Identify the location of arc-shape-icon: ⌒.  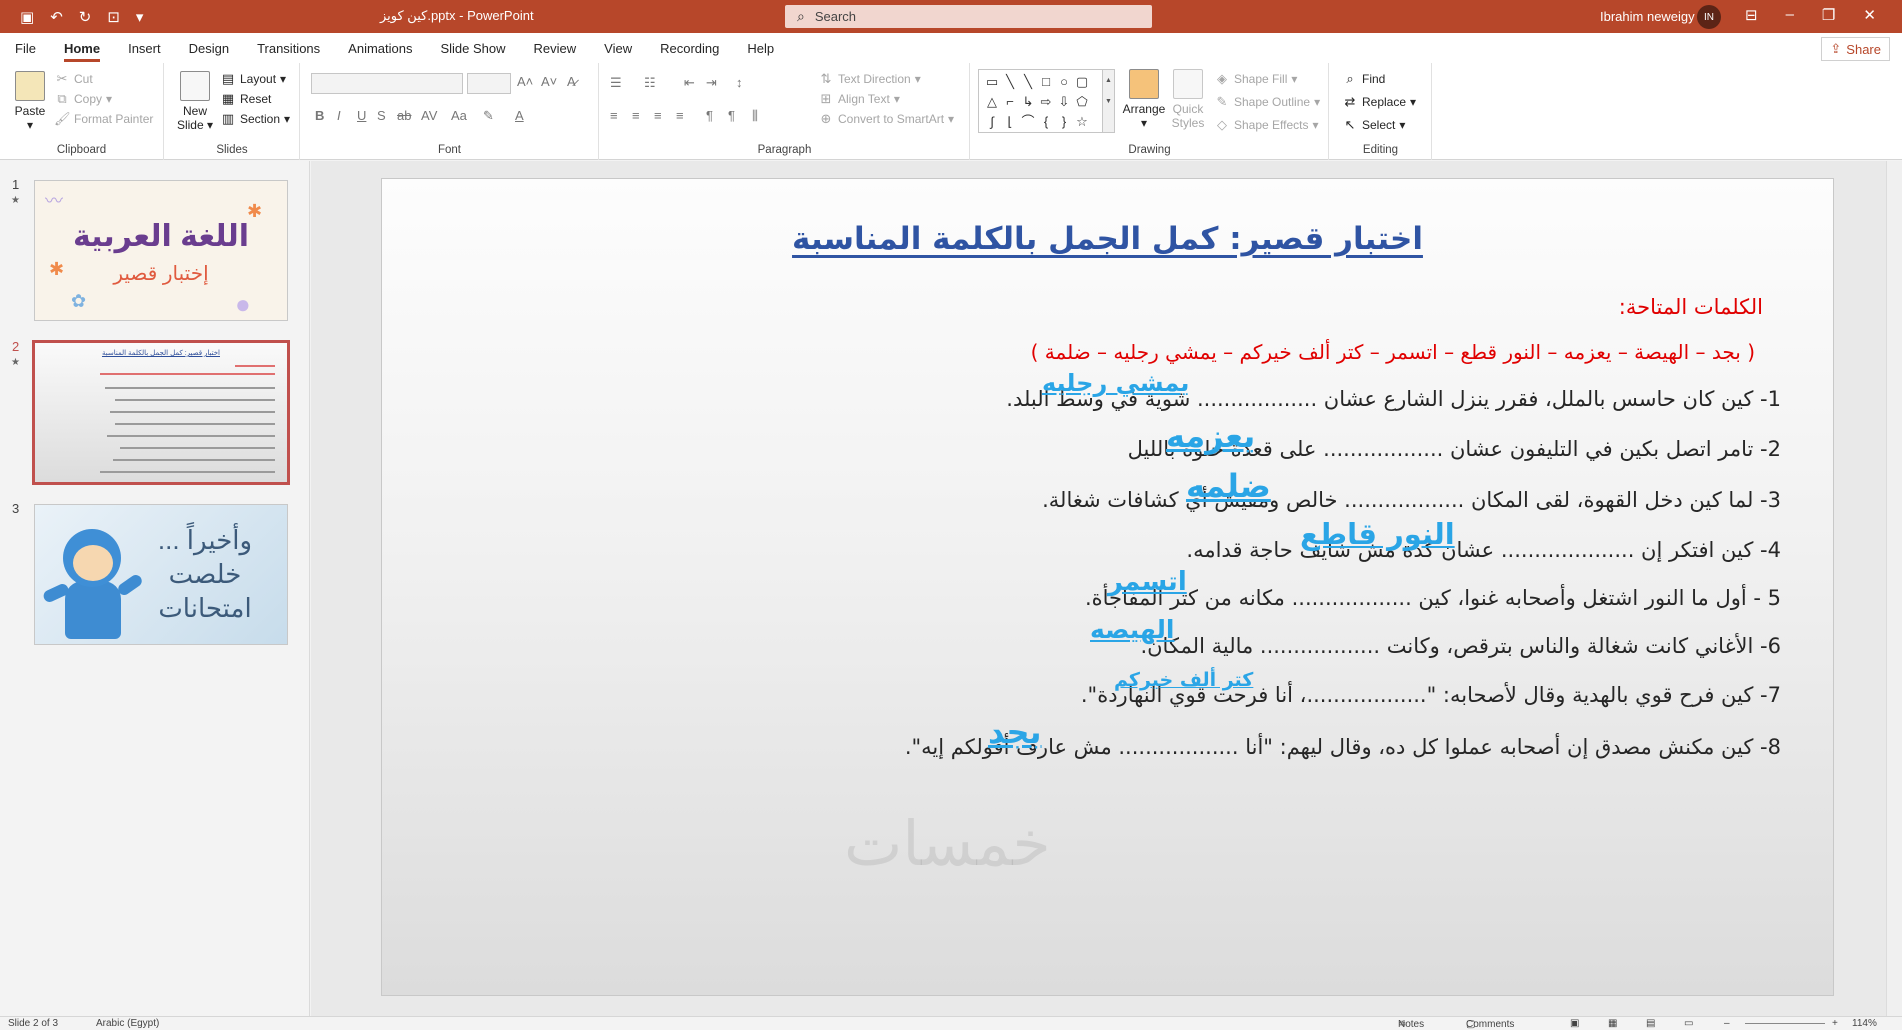
(1028, 122).